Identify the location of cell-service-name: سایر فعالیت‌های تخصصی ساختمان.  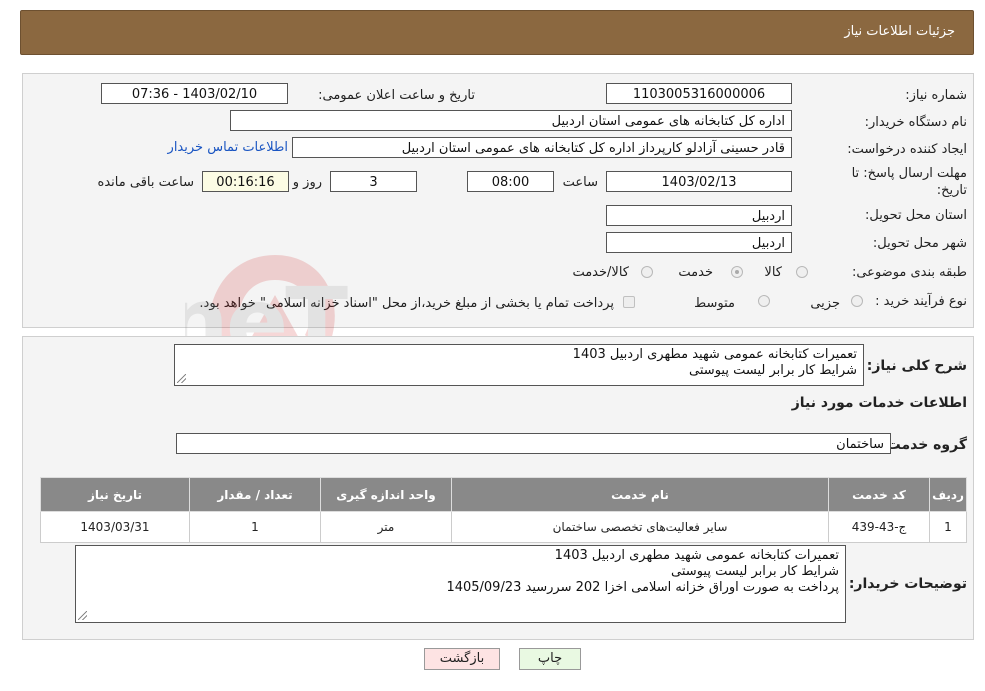
(640, 527).